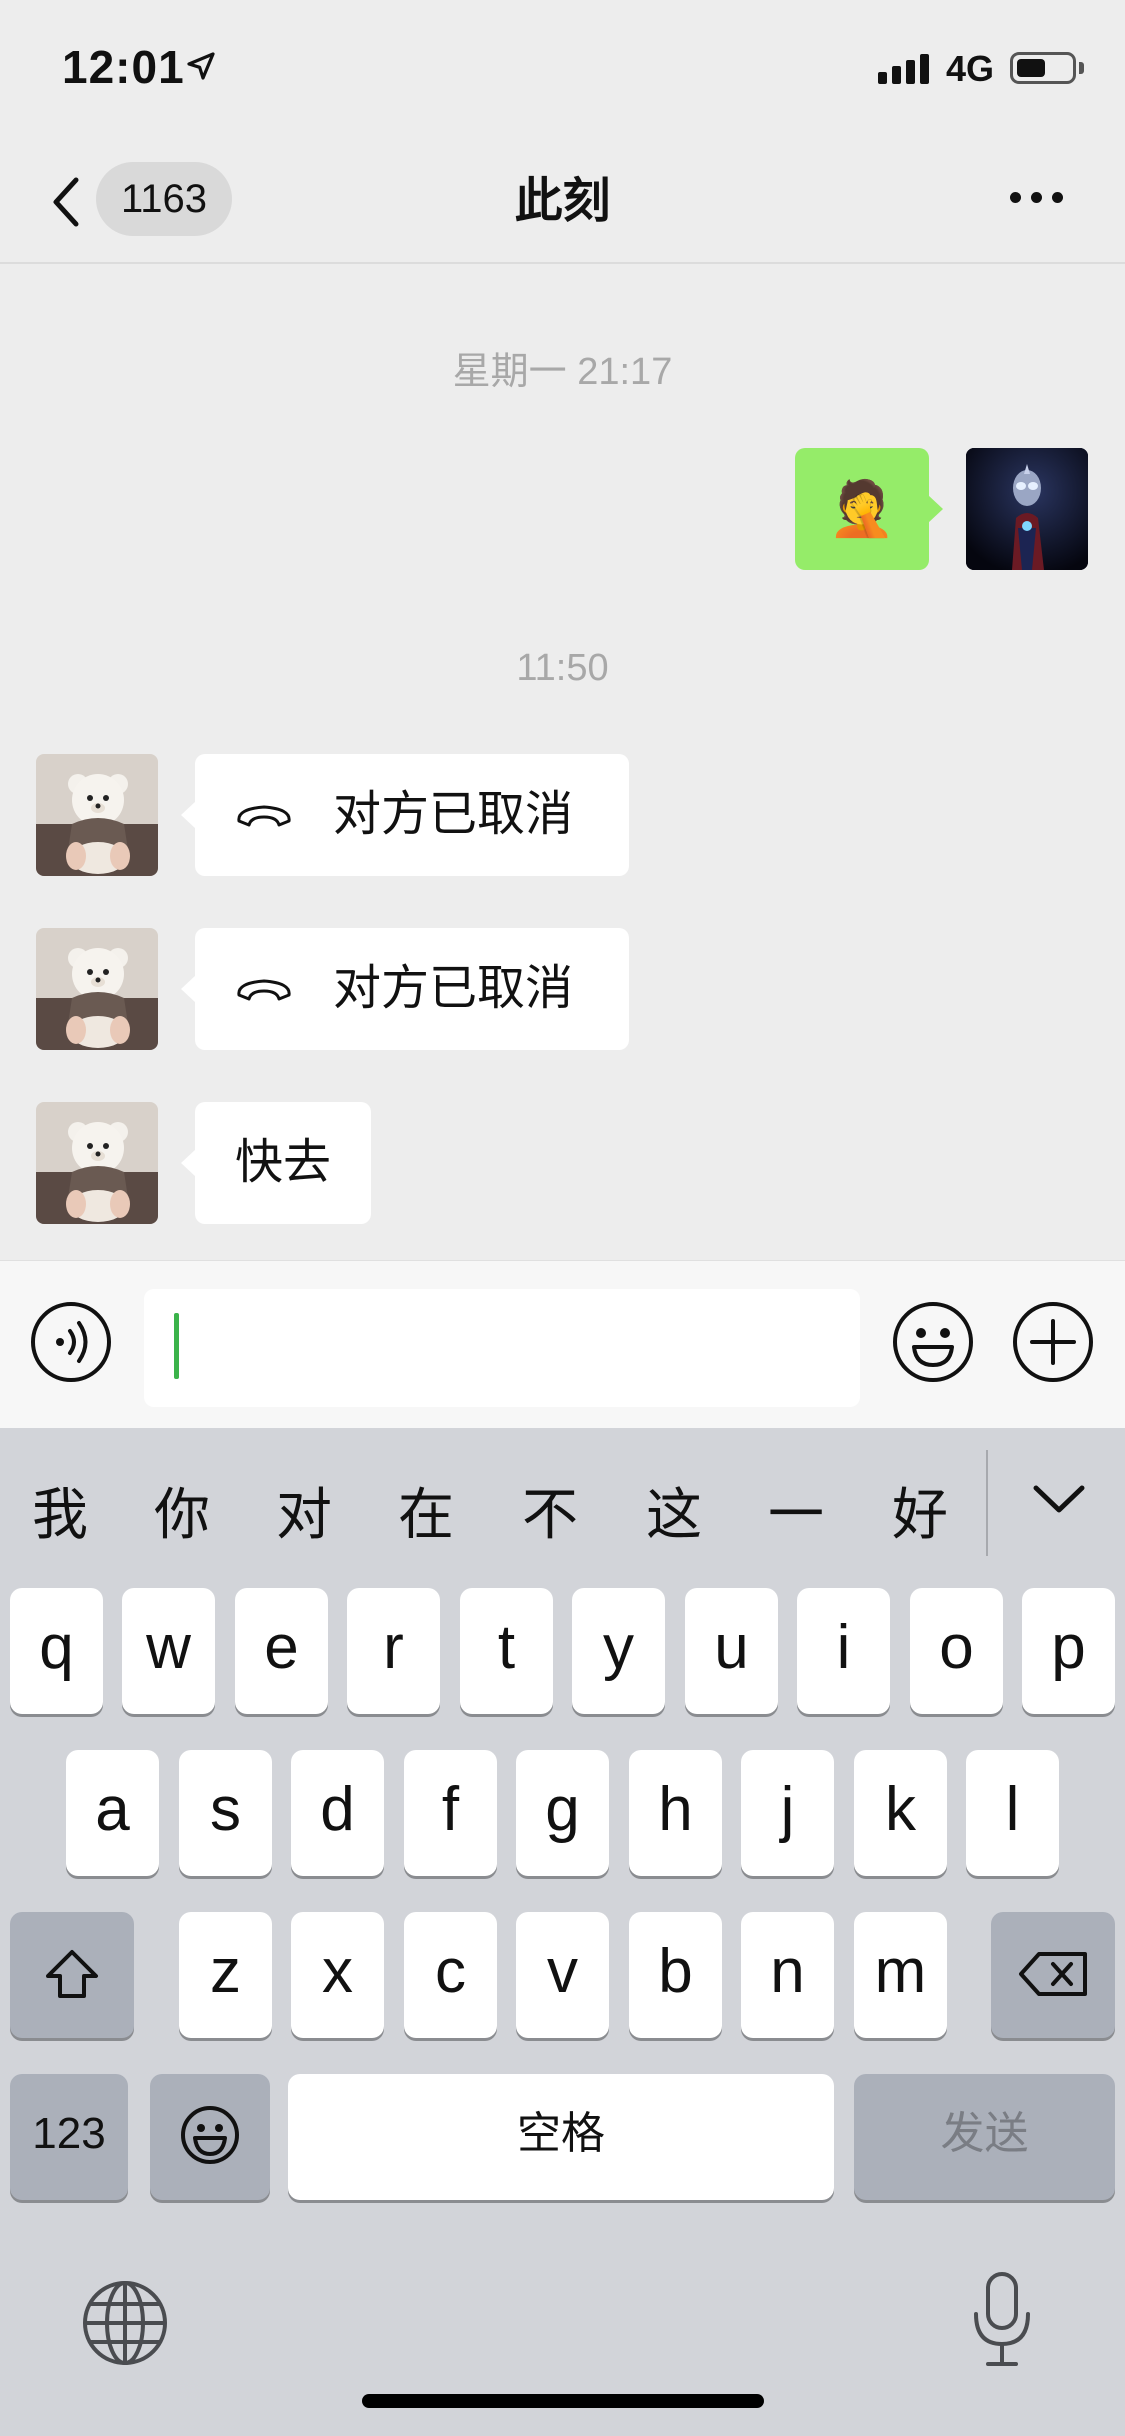 The height and width of the screenshot is (2436, 1125). What do you see at coordinates (282, 1162) in the screenshot?
I see `message-text: 快去` at bounding box center [282, 1162].